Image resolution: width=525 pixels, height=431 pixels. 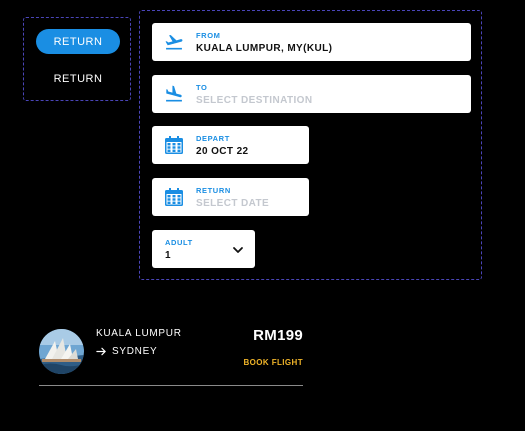 What do you see at coordinates (174, 93) in the screenshot?
I see `plane-landing-icon` at bounding box center [174, 93].